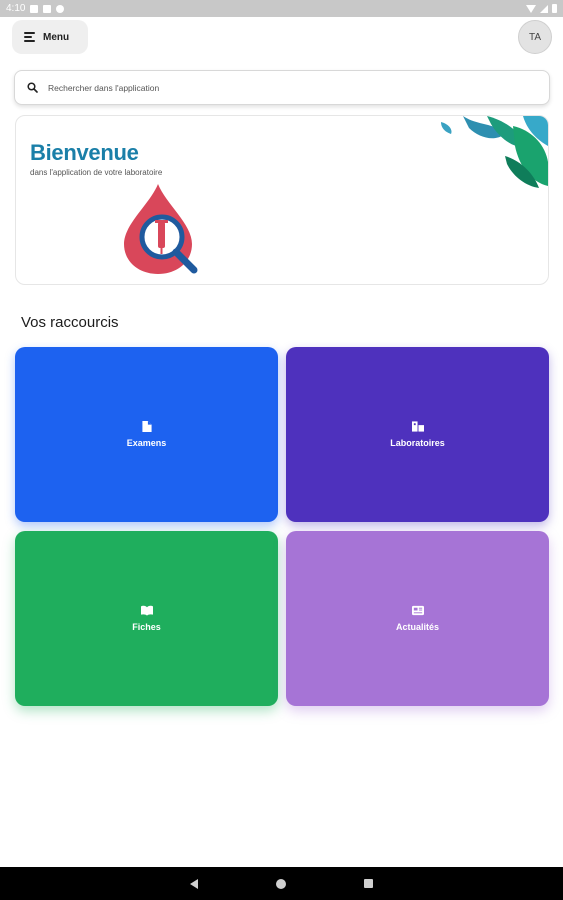 The image size is (563, 900). Describe the element at coordinates (146, 618) in the screenshot. I see `shortcut-fiches: Fiches` at that location.